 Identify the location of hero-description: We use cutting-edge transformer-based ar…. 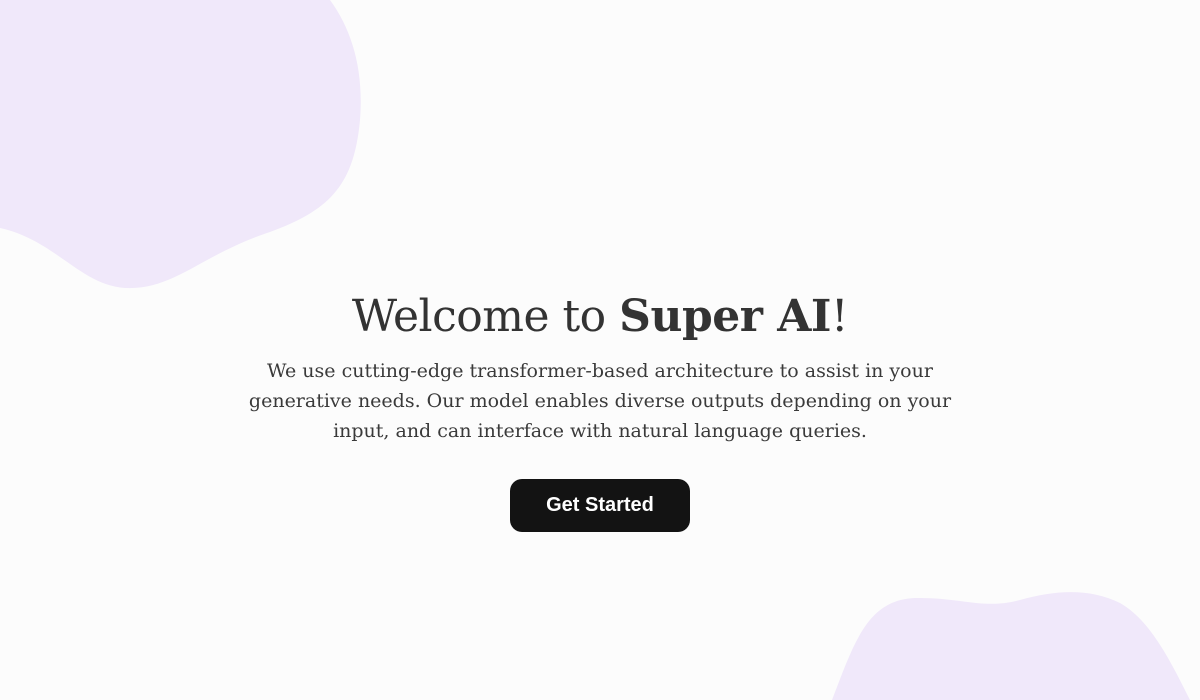
(600, 401).